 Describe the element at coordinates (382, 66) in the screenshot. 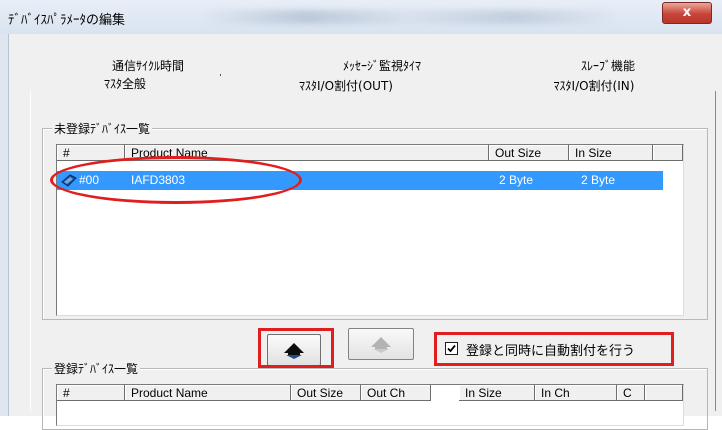

I see `tab-message-monitor-timer: ﾒｯｾｰｼﾞ監視ﾀｲﾏ` at that location.